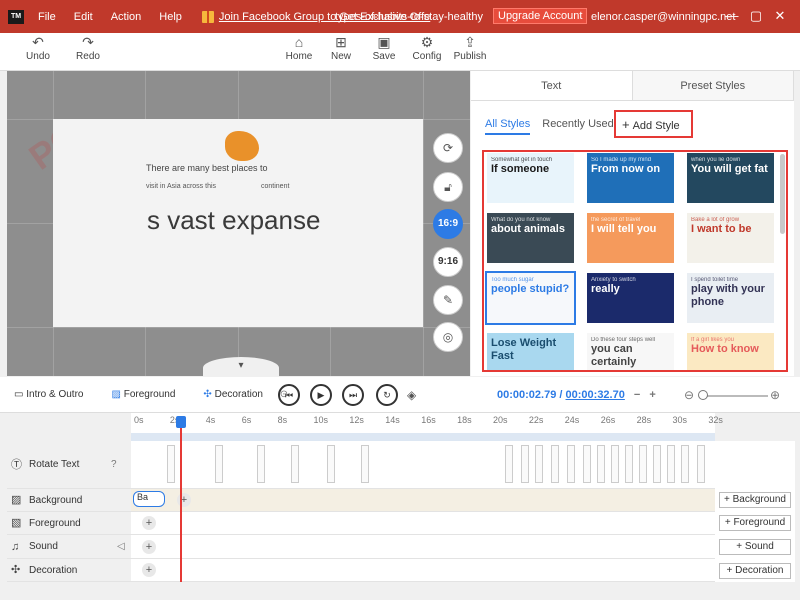 This screenshot has height=600, width=800. I want to click on ruler-tick-label: 12s, so click(356, 420).